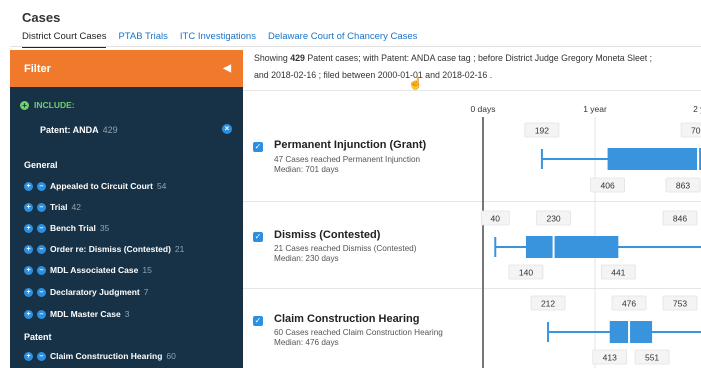 The height and width of the screenshot is (368, 701). I want to click on include-label: INCLUDE:, so click(54, 105).